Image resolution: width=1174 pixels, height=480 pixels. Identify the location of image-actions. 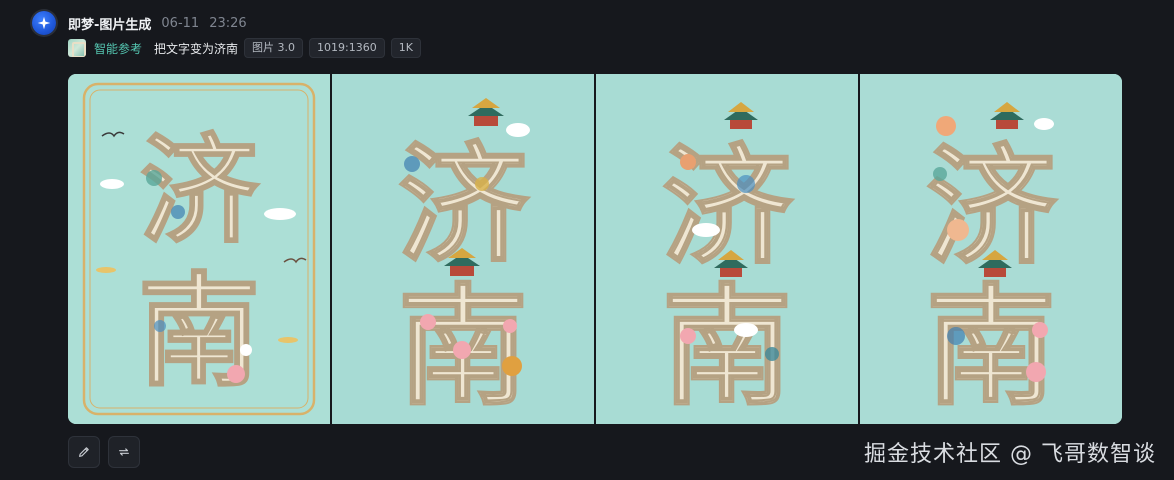
(104, 452).